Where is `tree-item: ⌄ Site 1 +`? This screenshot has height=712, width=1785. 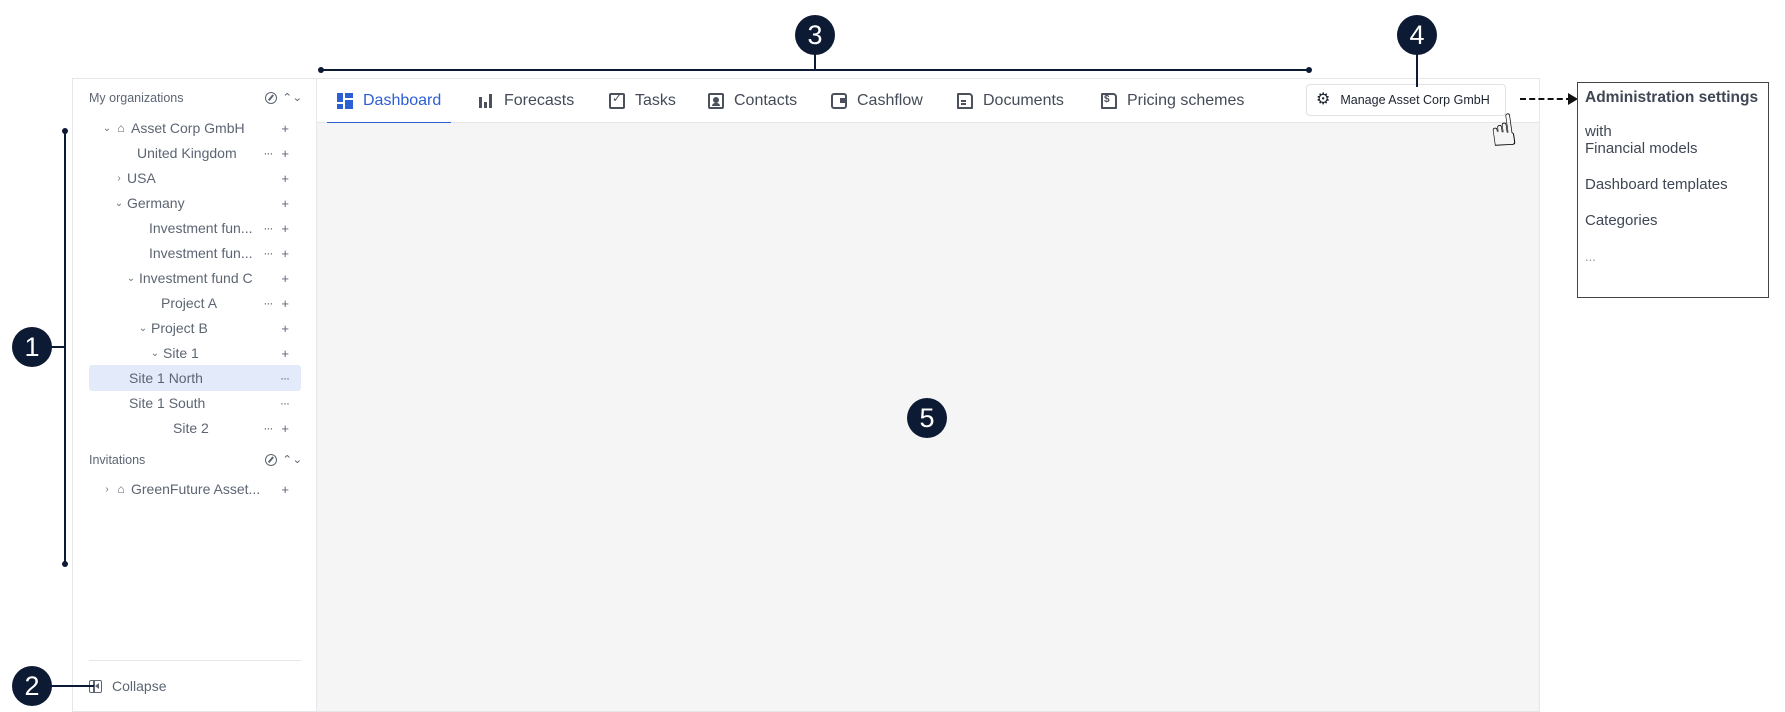 tree-item: ⌄ Site 1 + is located at coordinates (195, 353).